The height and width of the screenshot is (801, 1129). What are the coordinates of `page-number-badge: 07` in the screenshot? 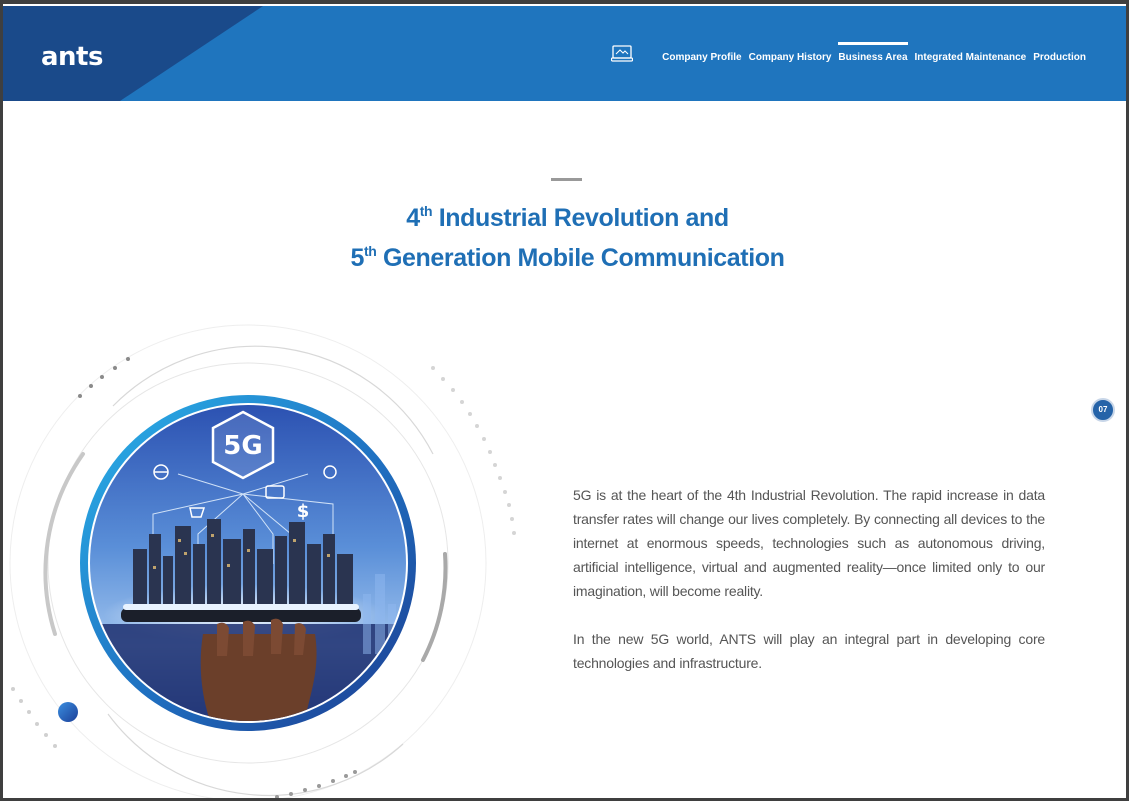 It's located at (1103, 410).